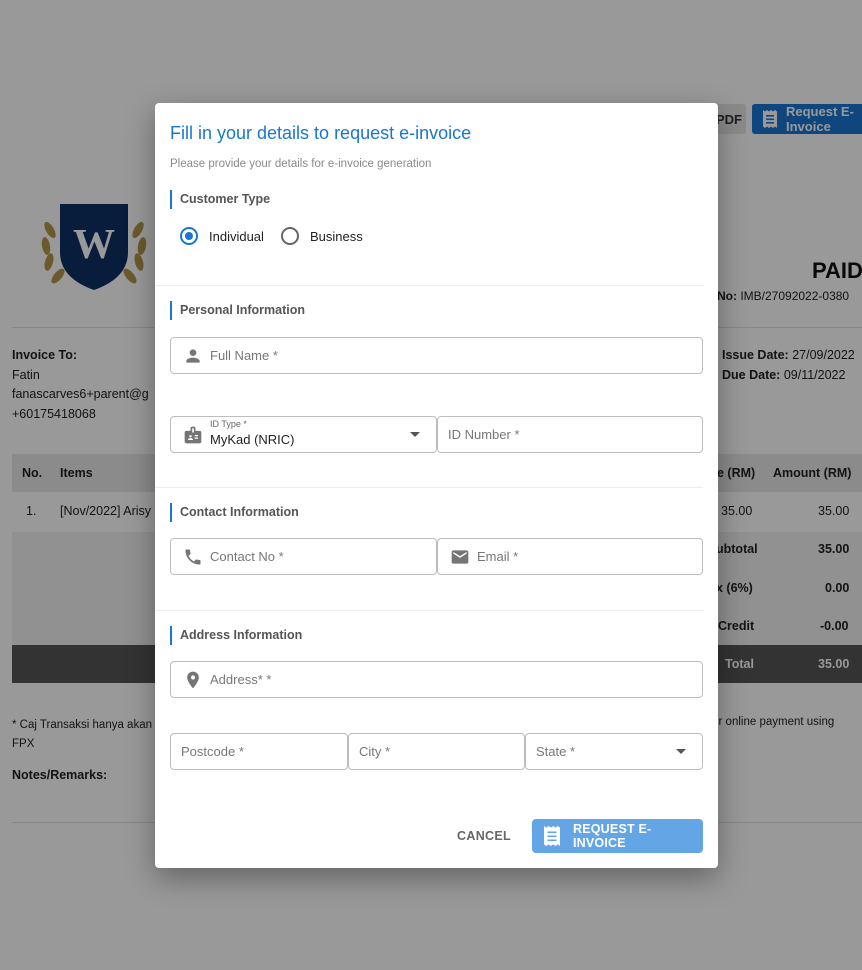 This screenshot has height=970, width=862. Describe the element at coordinates (252, 439) in the screenshot. I see `id-type-value: MyKad (NRIC)` at that location.